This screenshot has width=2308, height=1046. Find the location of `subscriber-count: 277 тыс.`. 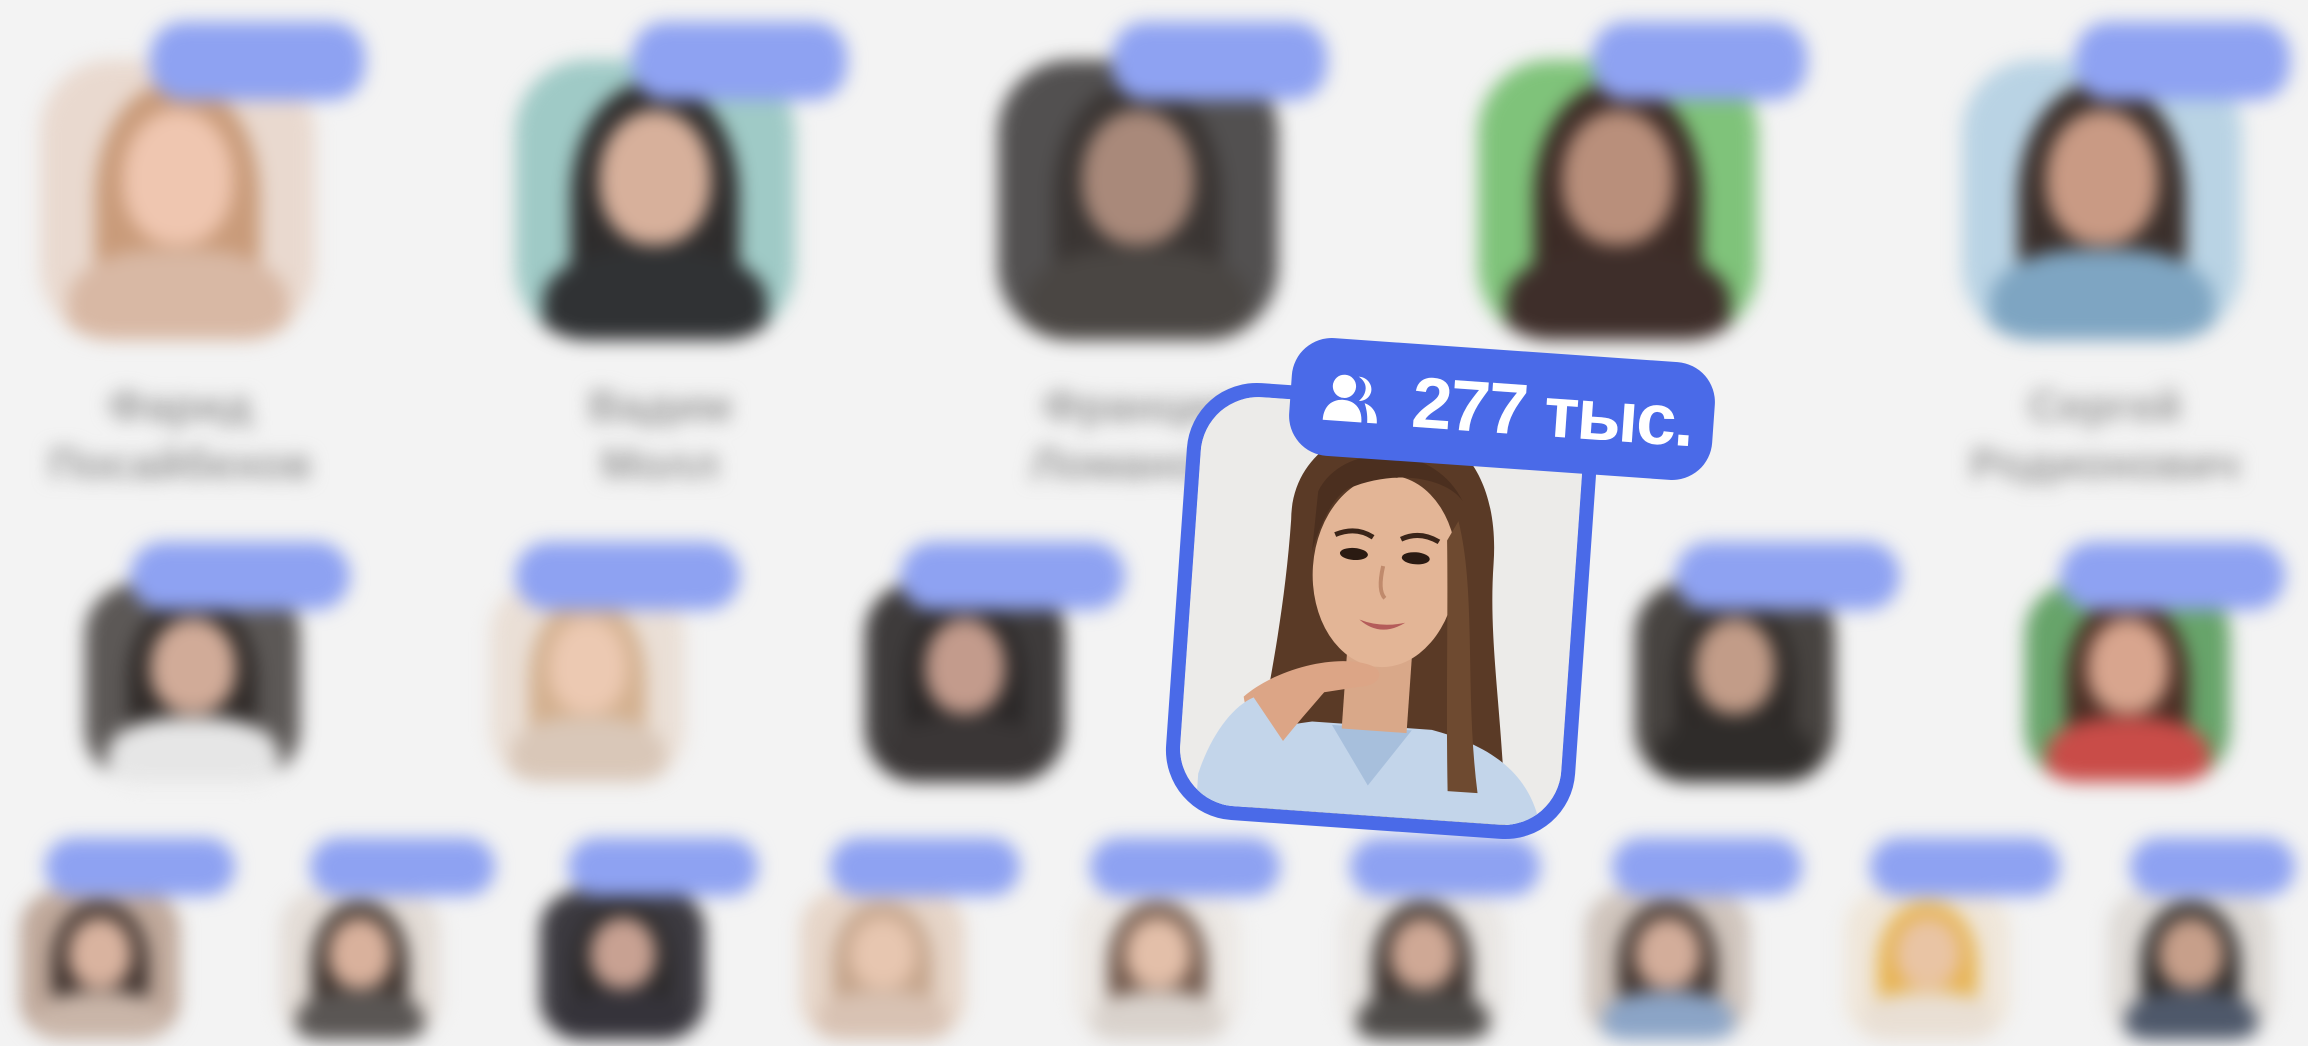

subscriber-count: 277 тыс. is located at coordinates (1552, 412).